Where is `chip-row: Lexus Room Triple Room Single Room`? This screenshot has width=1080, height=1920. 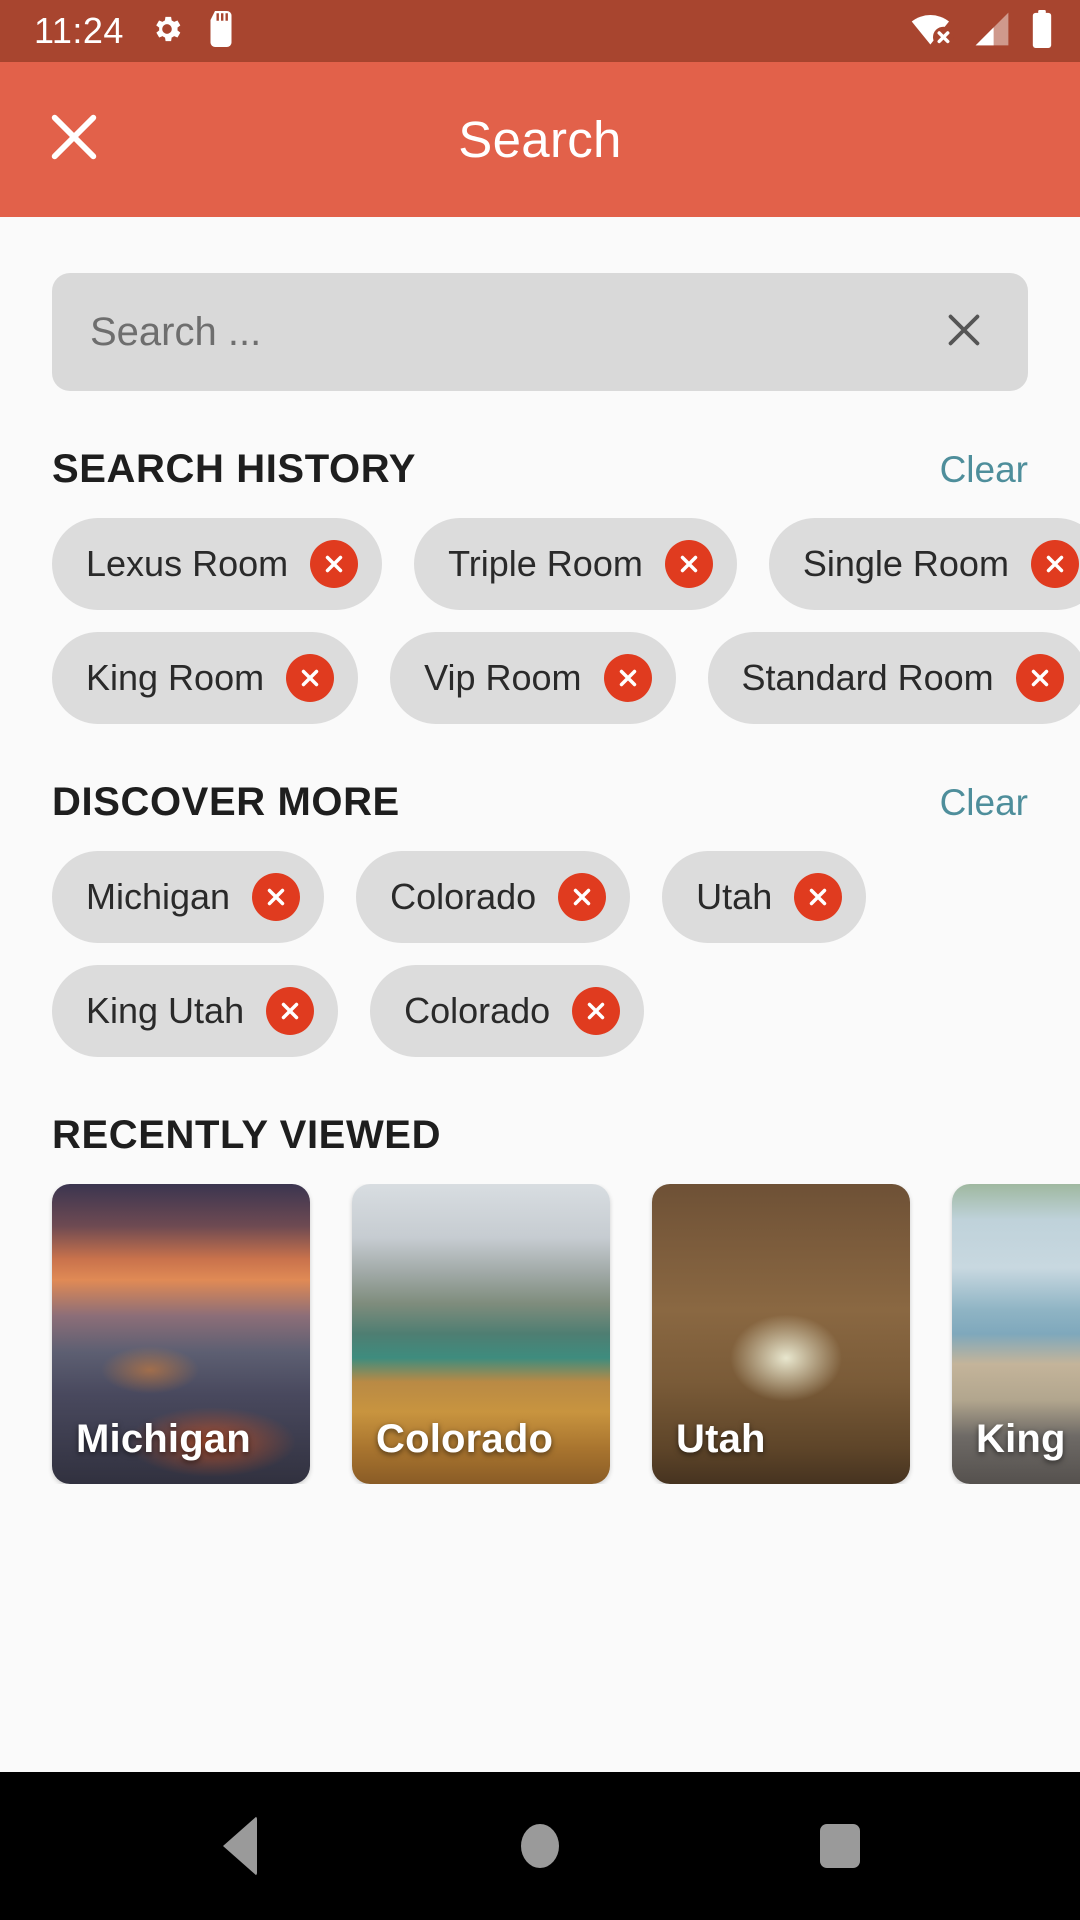 chip-row: Lexus Room Triple Room Single Room is located at coordinates (566, 564).